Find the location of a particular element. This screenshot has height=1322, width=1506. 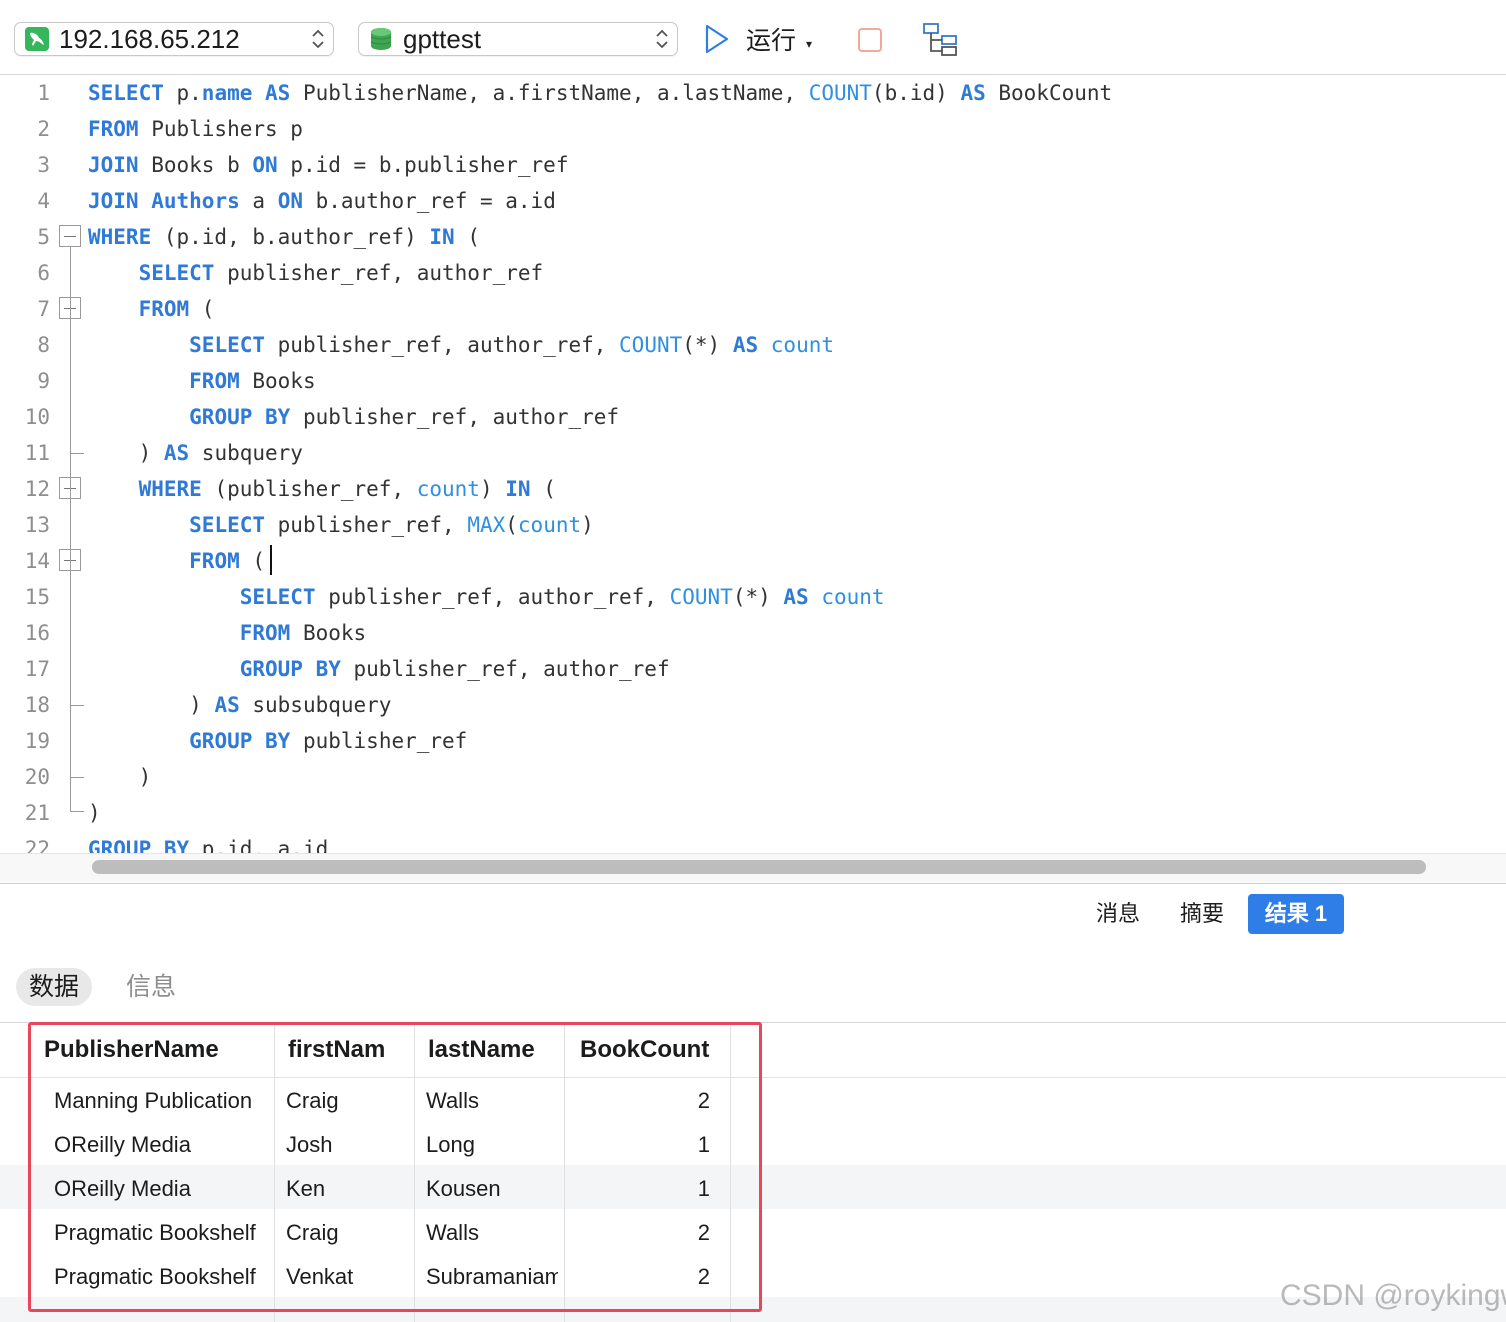

line-number: 9 is located at coordinates (43, 381).